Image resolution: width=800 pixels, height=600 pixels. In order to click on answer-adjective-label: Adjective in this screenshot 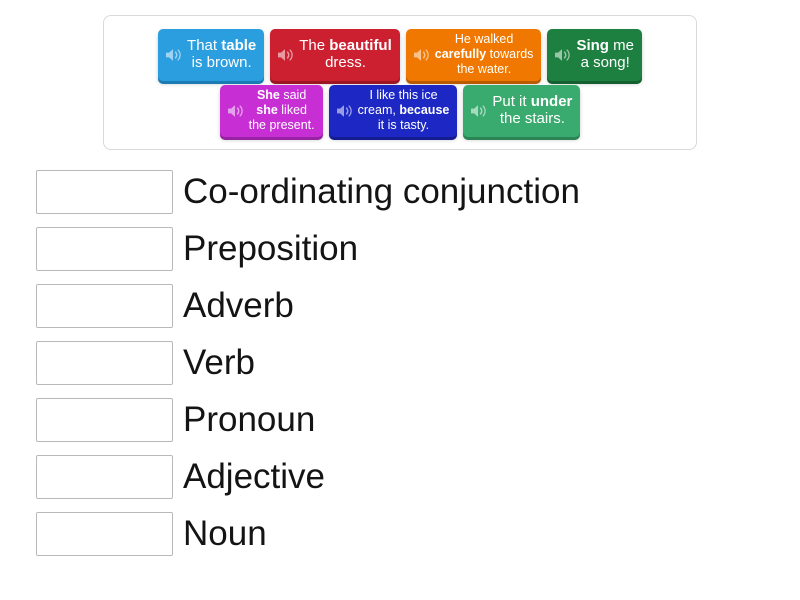, I will do `click(254, 476)`.